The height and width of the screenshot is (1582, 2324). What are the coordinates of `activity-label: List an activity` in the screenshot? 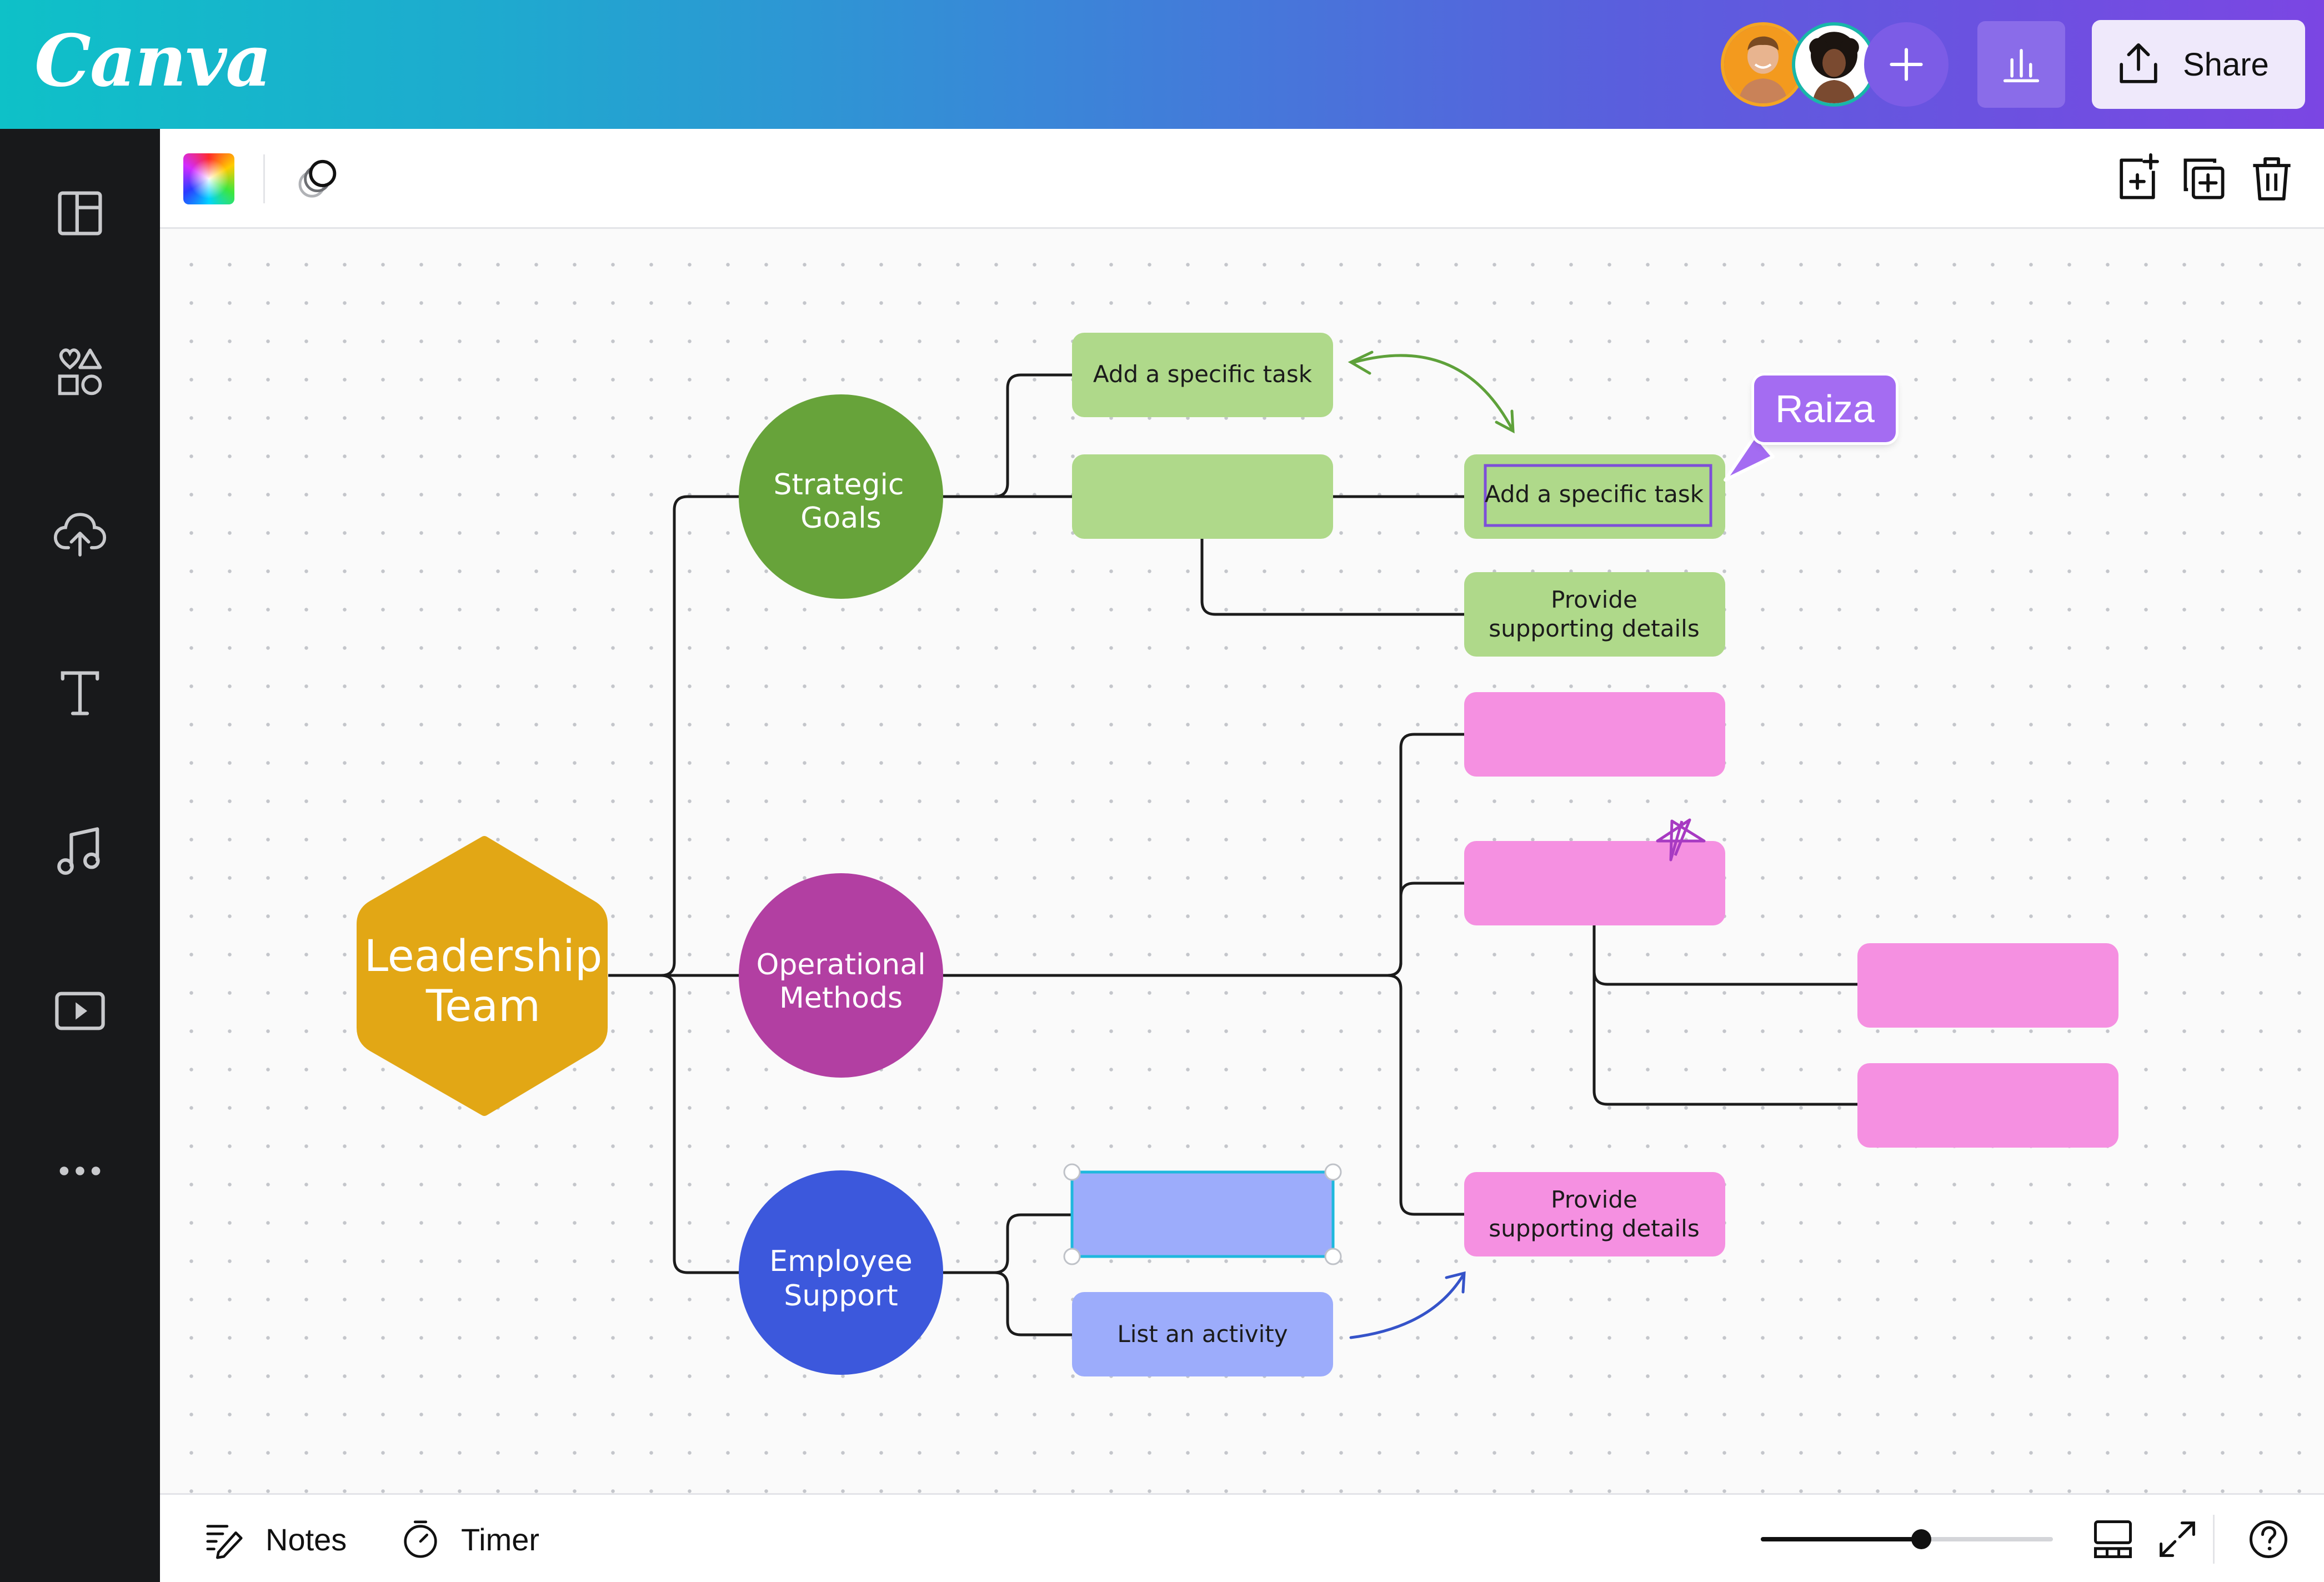 It's located at (1202, 1334).